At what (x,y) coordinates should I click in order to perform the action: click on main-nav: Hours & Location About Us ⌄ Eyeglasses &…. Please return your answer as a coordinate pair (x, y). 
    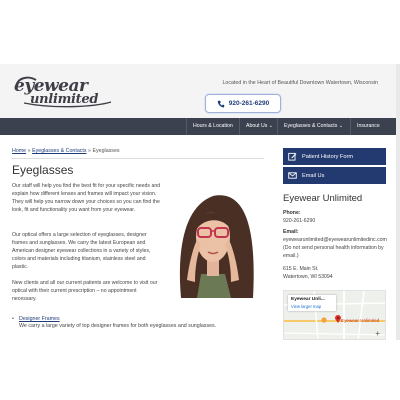
    Looking at the image, I should click on (200, 126).